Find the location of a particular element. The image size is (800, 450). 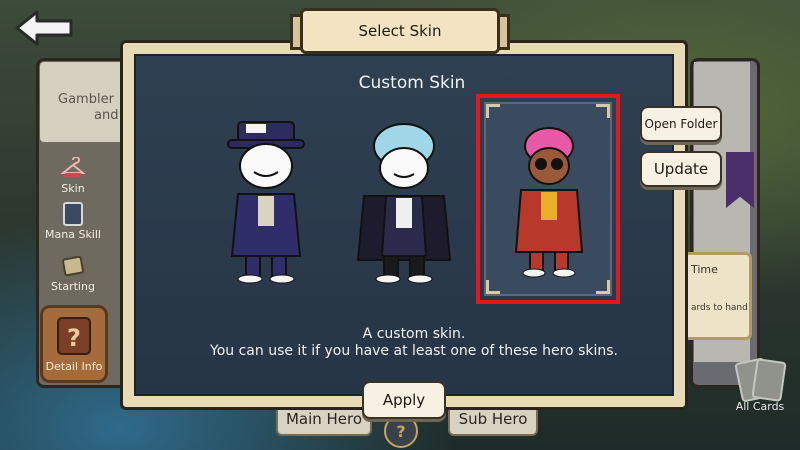

skill-card-text: ards to hand is located at coordinates (719, 308).